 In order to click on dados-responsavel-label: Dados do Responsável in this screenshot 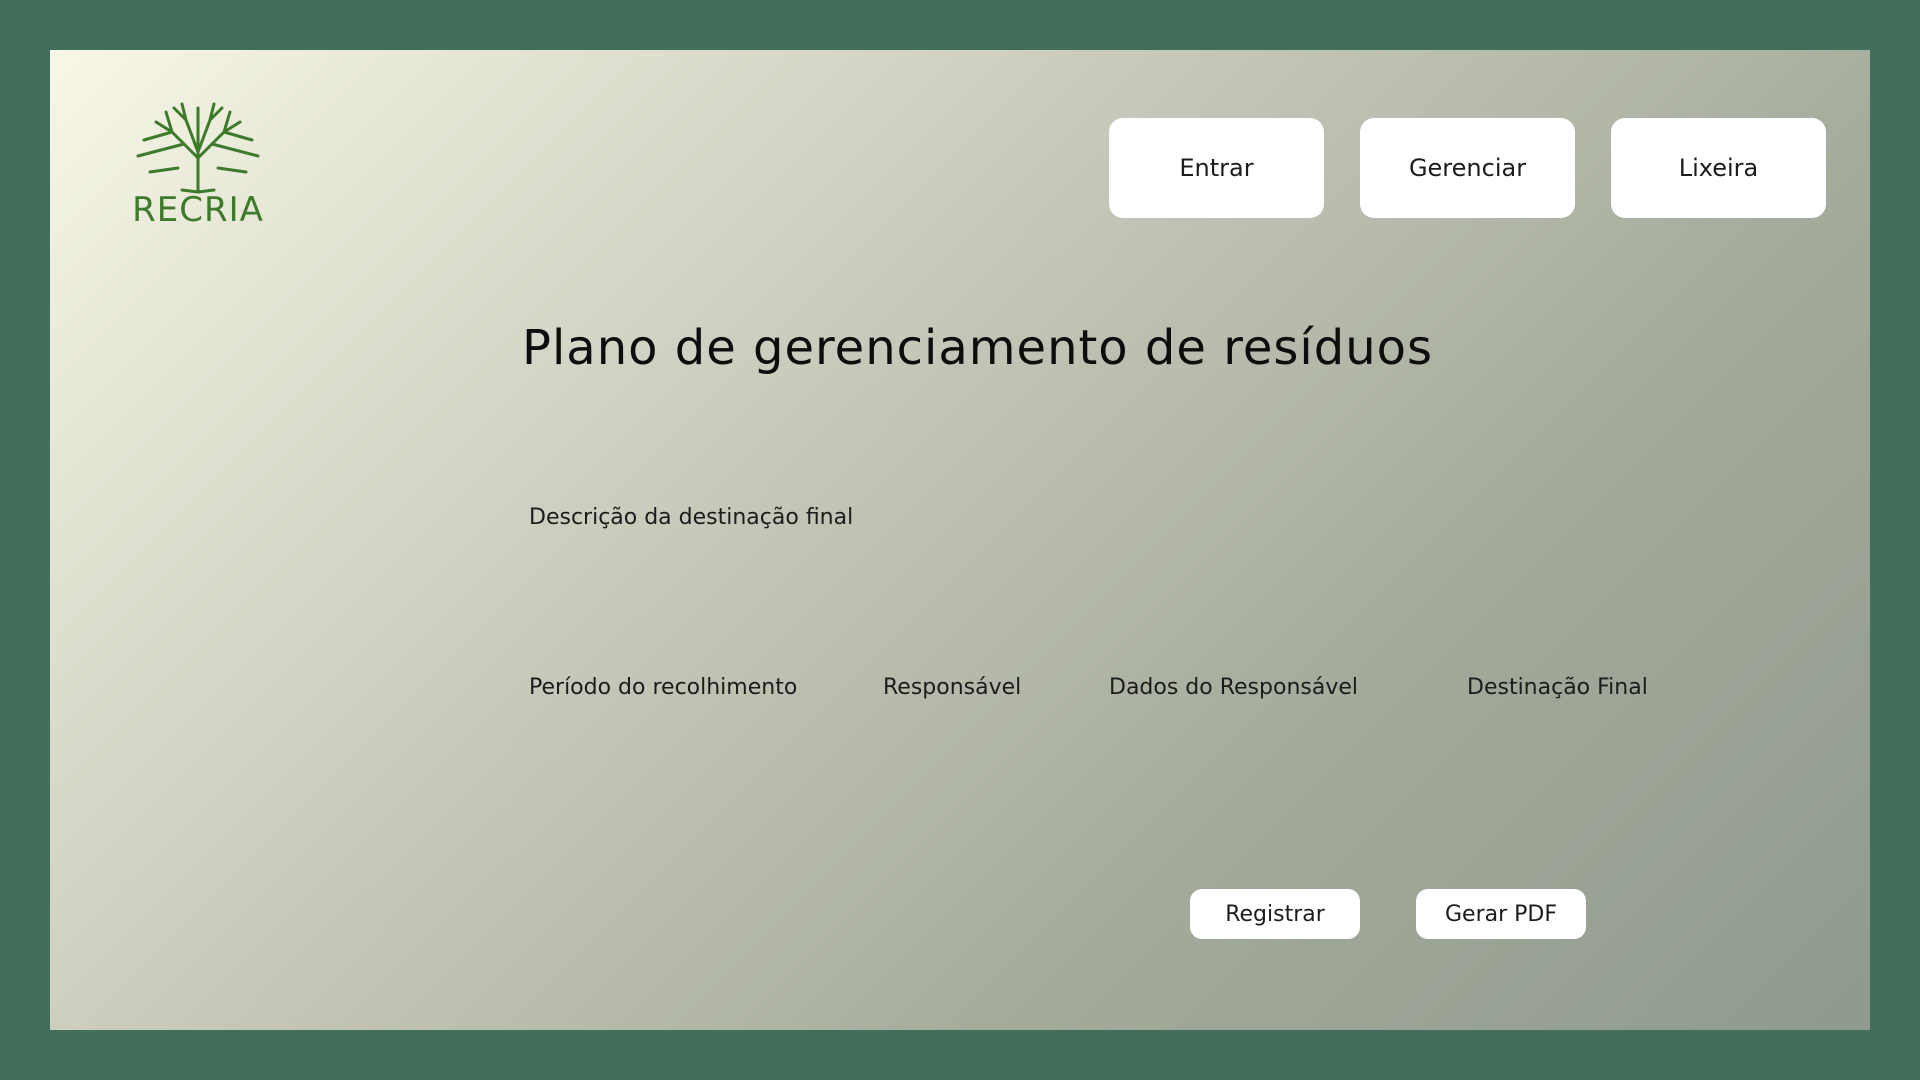, I will do `click(1233, 687)`.